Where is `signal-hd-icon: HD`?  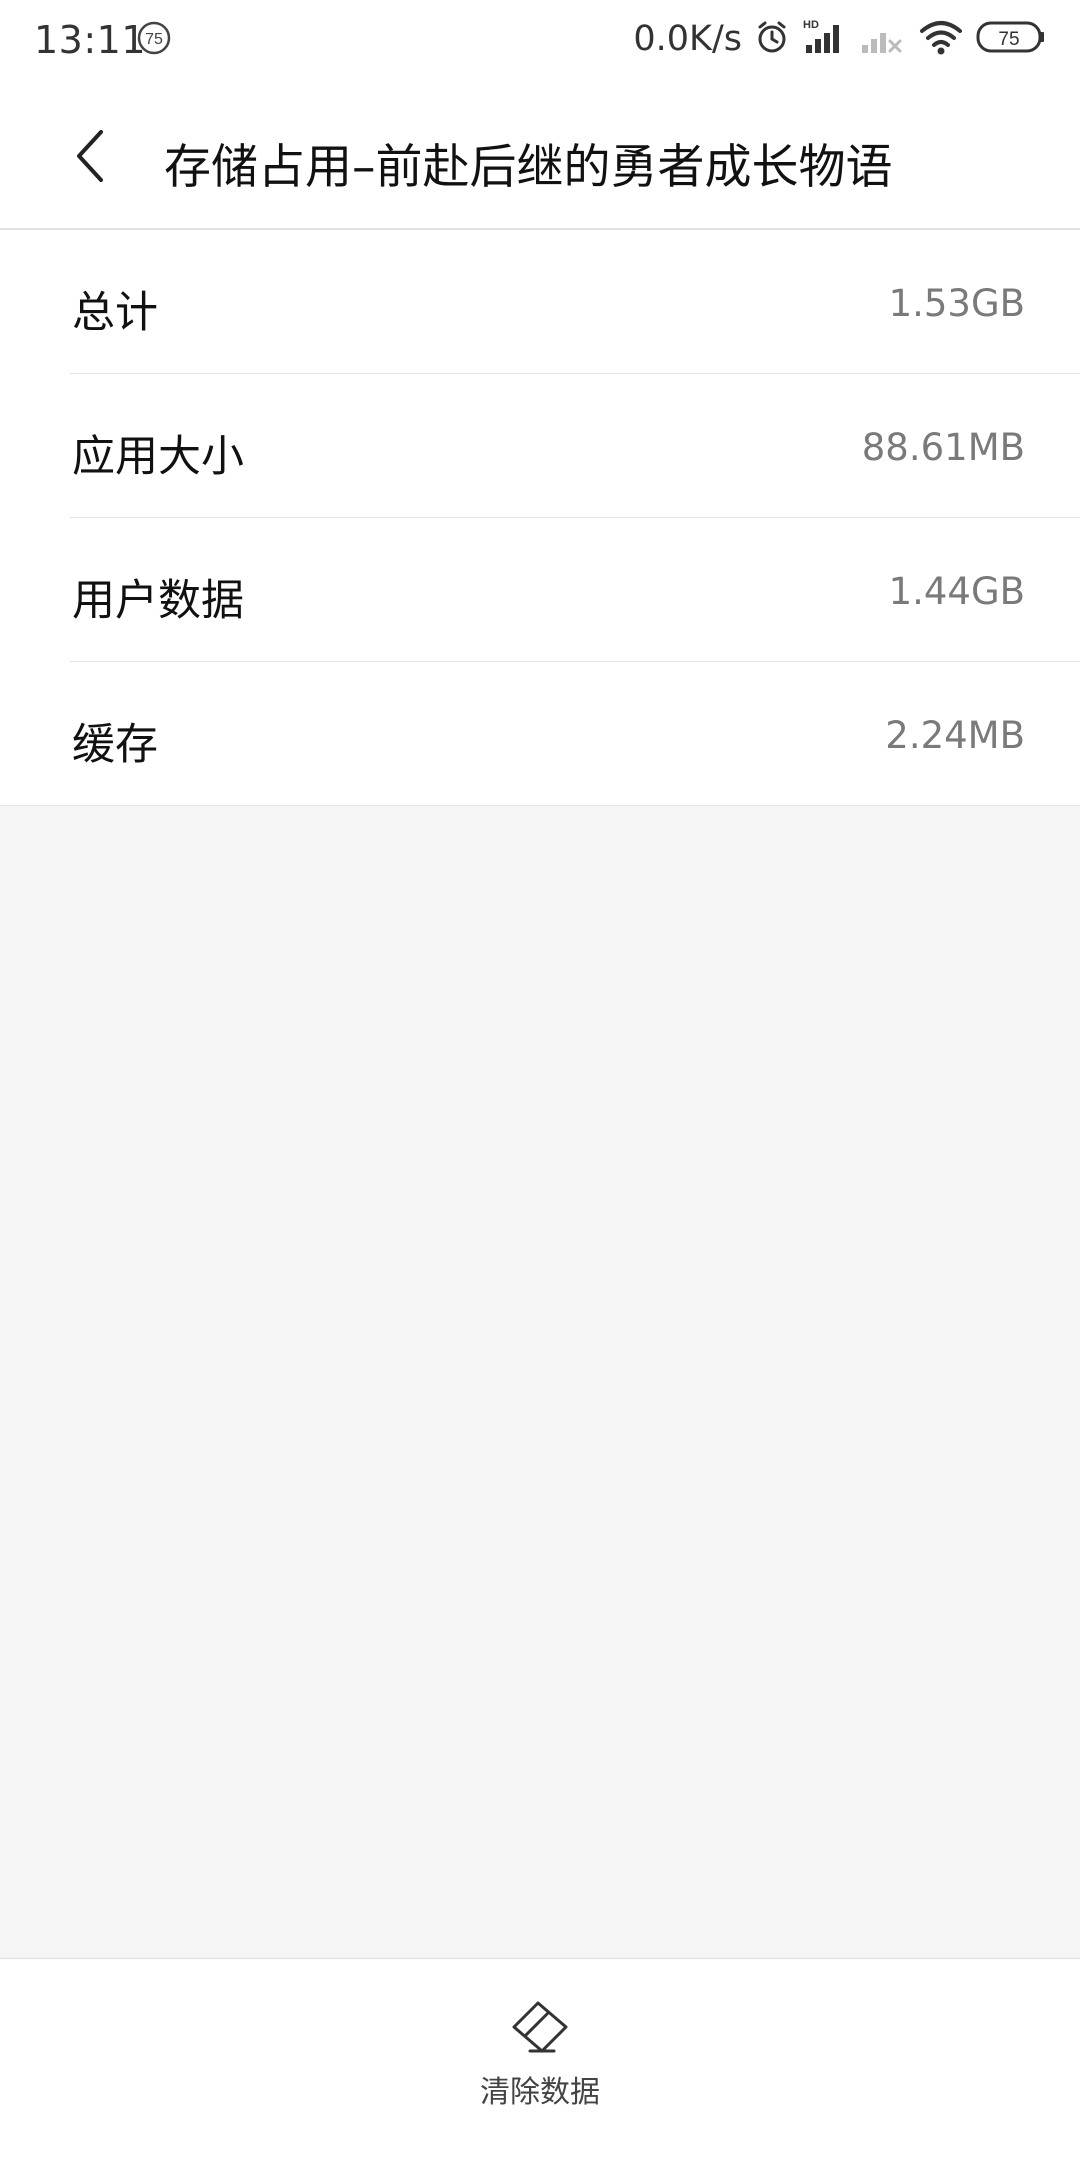
signal-hd-icon: HD is located at coordinates (825, 39).